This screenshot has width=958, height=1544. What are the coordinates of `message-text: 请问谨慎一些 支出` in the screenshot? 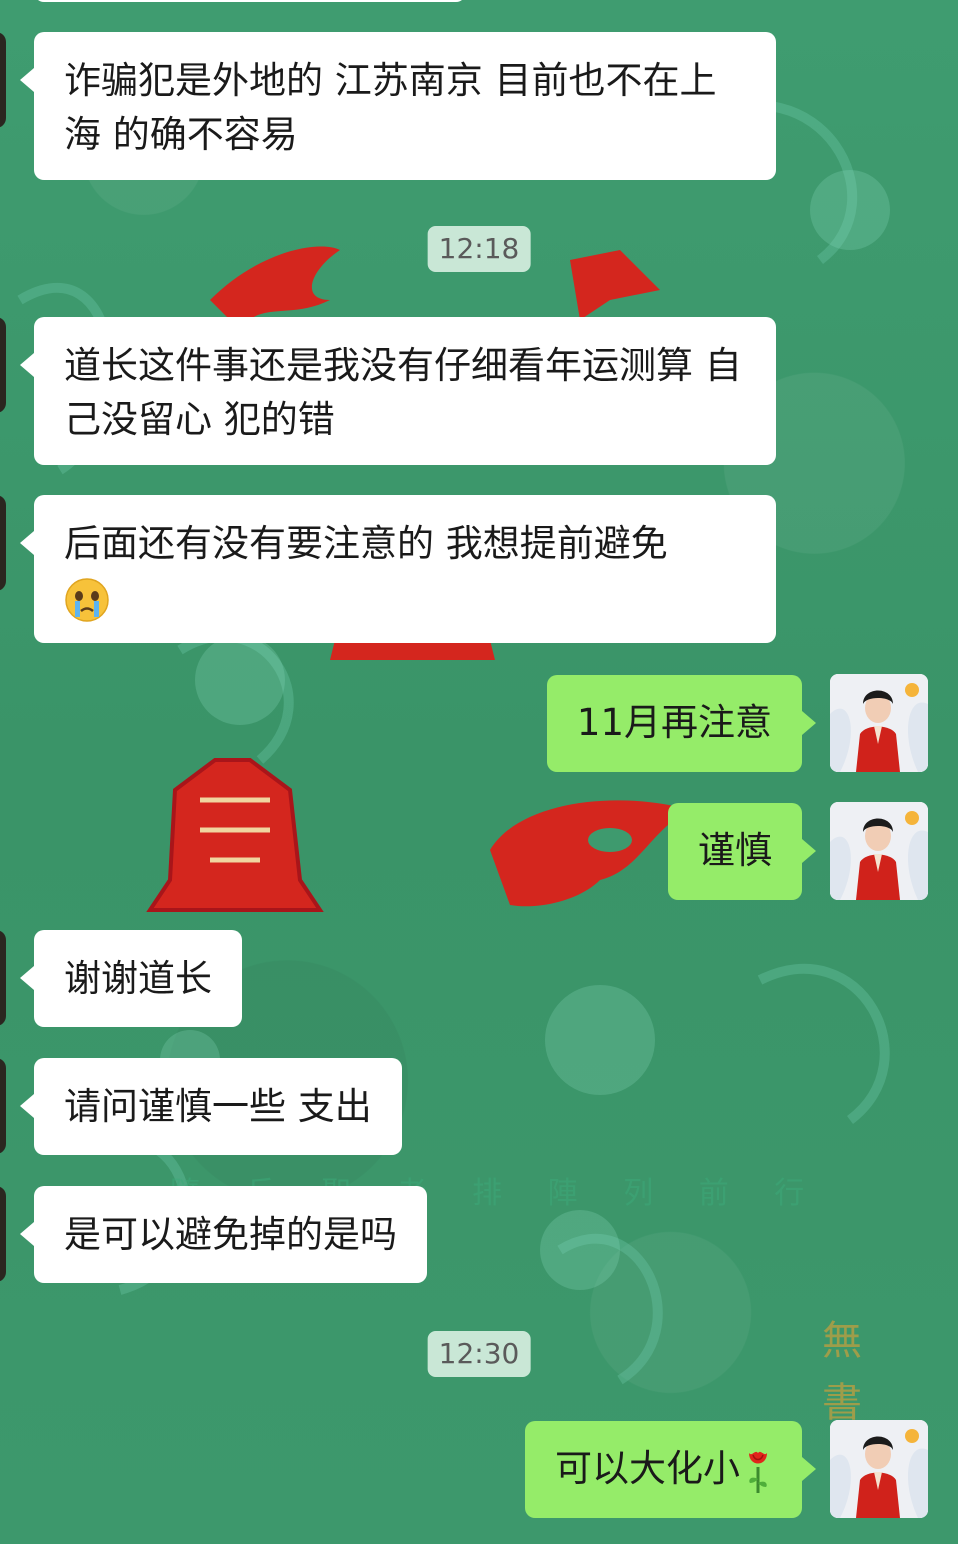 It's located at (218, 1106).